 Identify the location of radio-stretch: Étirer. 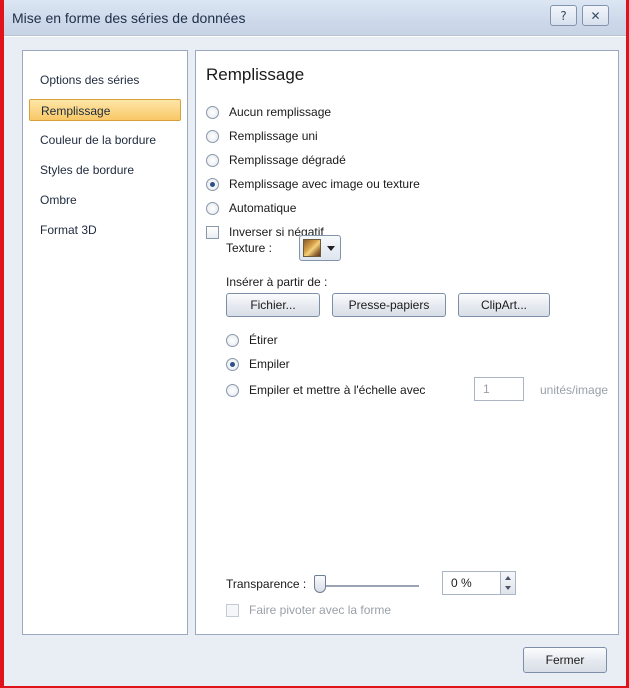
(252, 340).